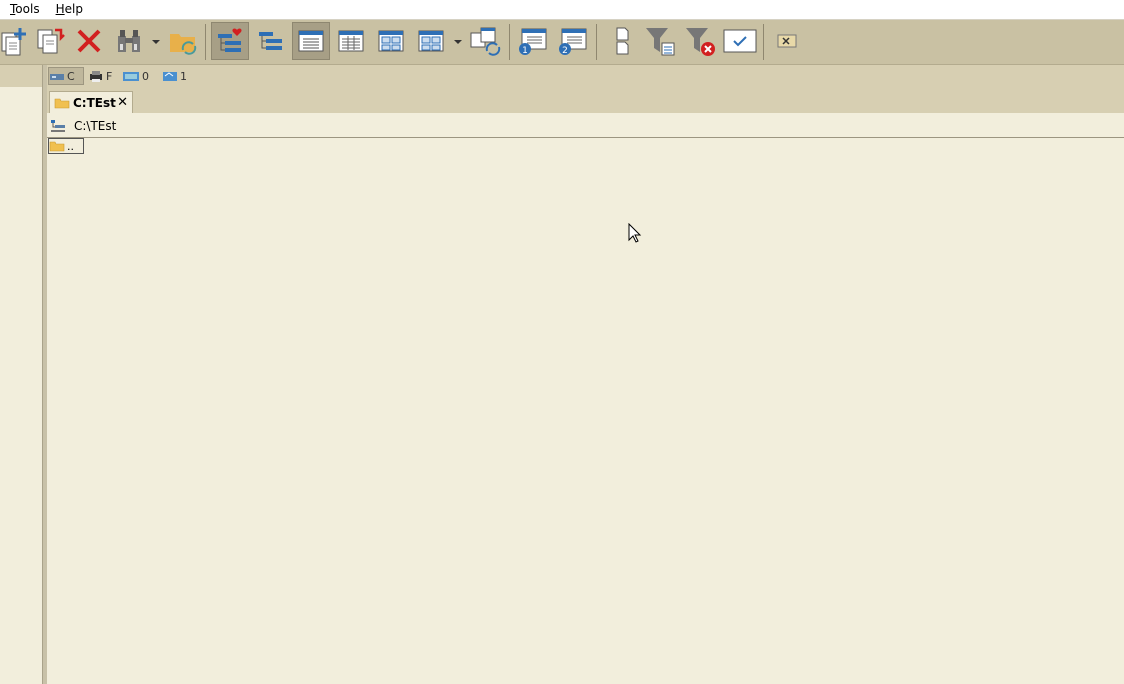  What do you see at coordinates (89, 41) in the screenshot?
I see `delete-icon` at bounding box center [89, 41].